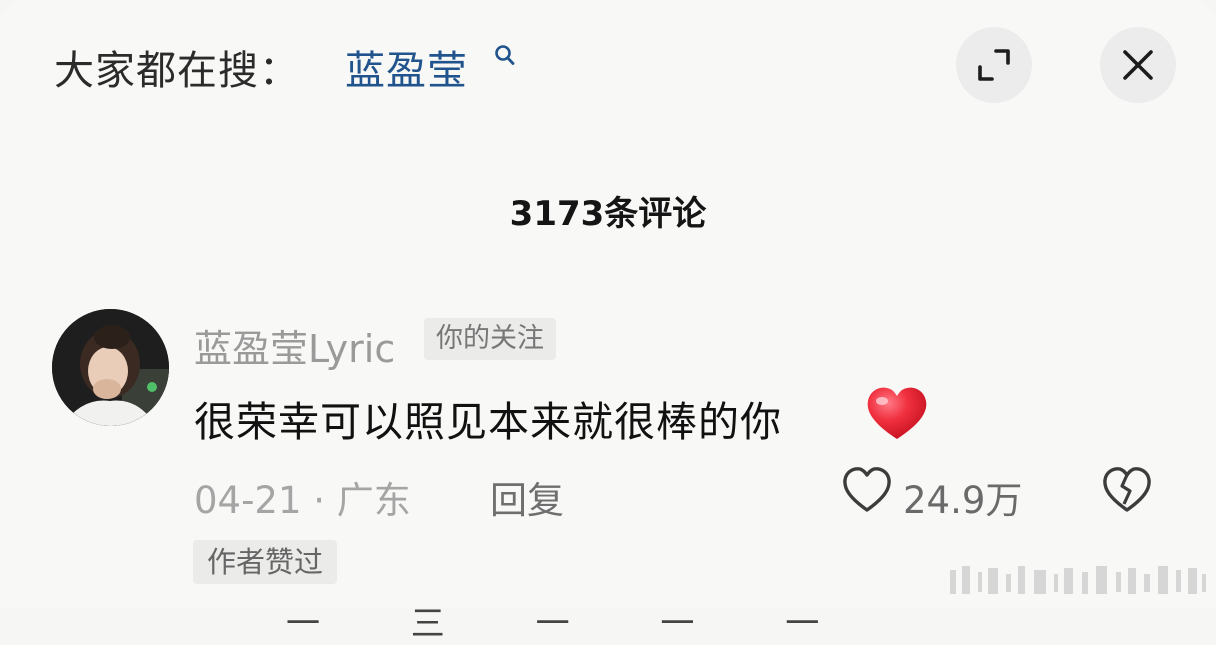  I want to click on next-comment-peek: 一 三 一 一 一, so click(573, 624).